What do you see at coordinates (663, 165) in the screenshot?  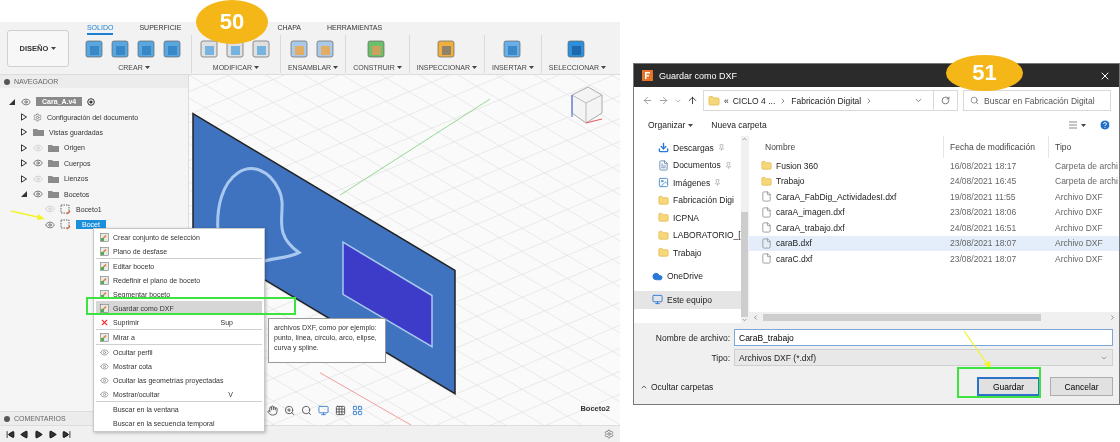 I see `document-icon` at bounding box center [663, 165].